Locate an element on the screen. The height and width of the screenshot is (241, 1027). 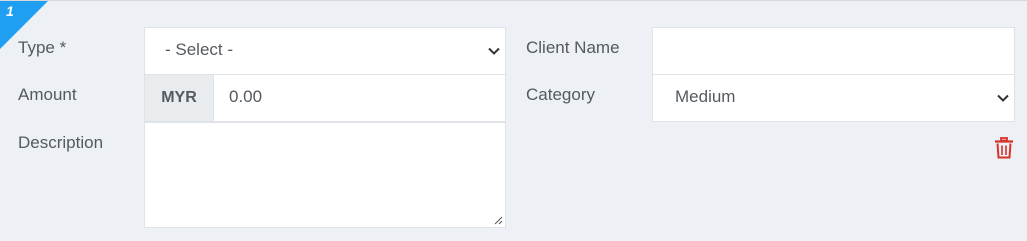
client-name-label: Client Name is located at coordinates (573, 47).